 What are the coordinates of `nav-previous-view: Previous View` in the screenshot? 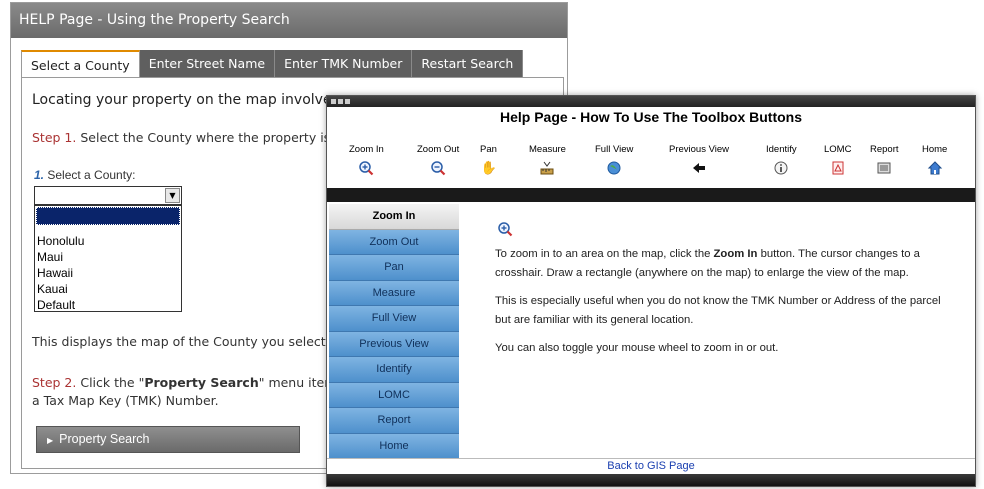 It's located at (394, 344).